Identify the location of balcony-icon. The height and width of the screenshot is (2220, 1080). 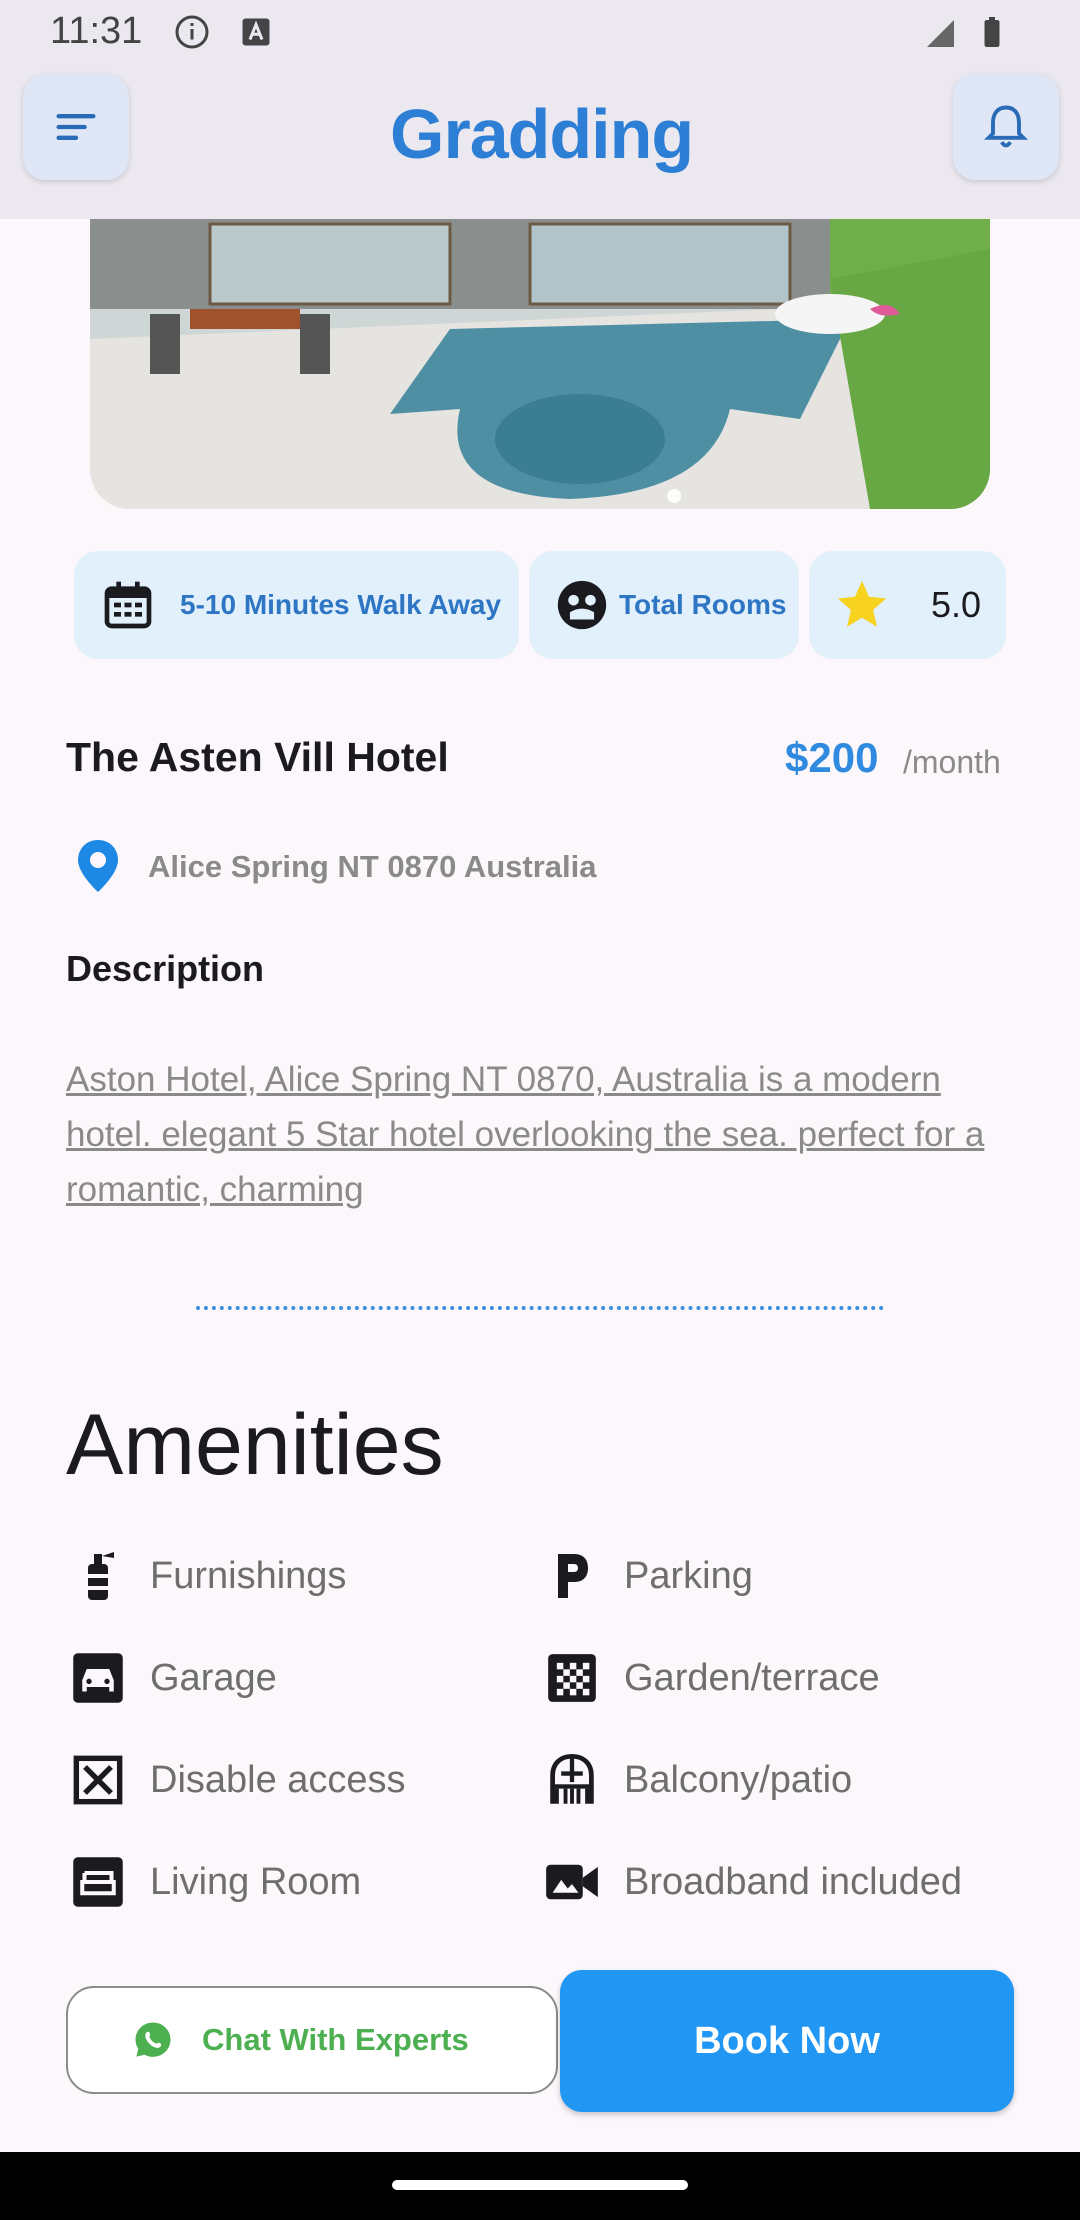
(572, 1778).